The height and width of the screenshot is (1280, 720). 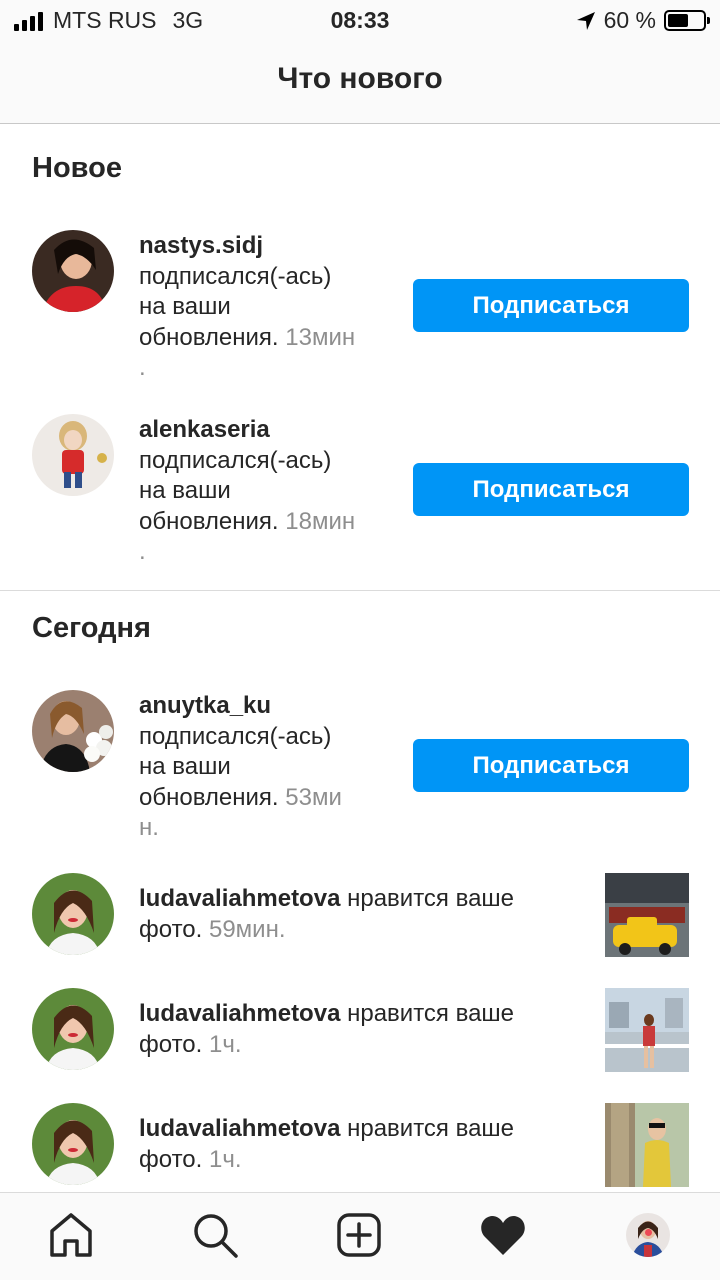 What do you see at coordinates (585, 20) in the screenshot?
I see `location-arrow-icon` at bounding box center [585, 20].